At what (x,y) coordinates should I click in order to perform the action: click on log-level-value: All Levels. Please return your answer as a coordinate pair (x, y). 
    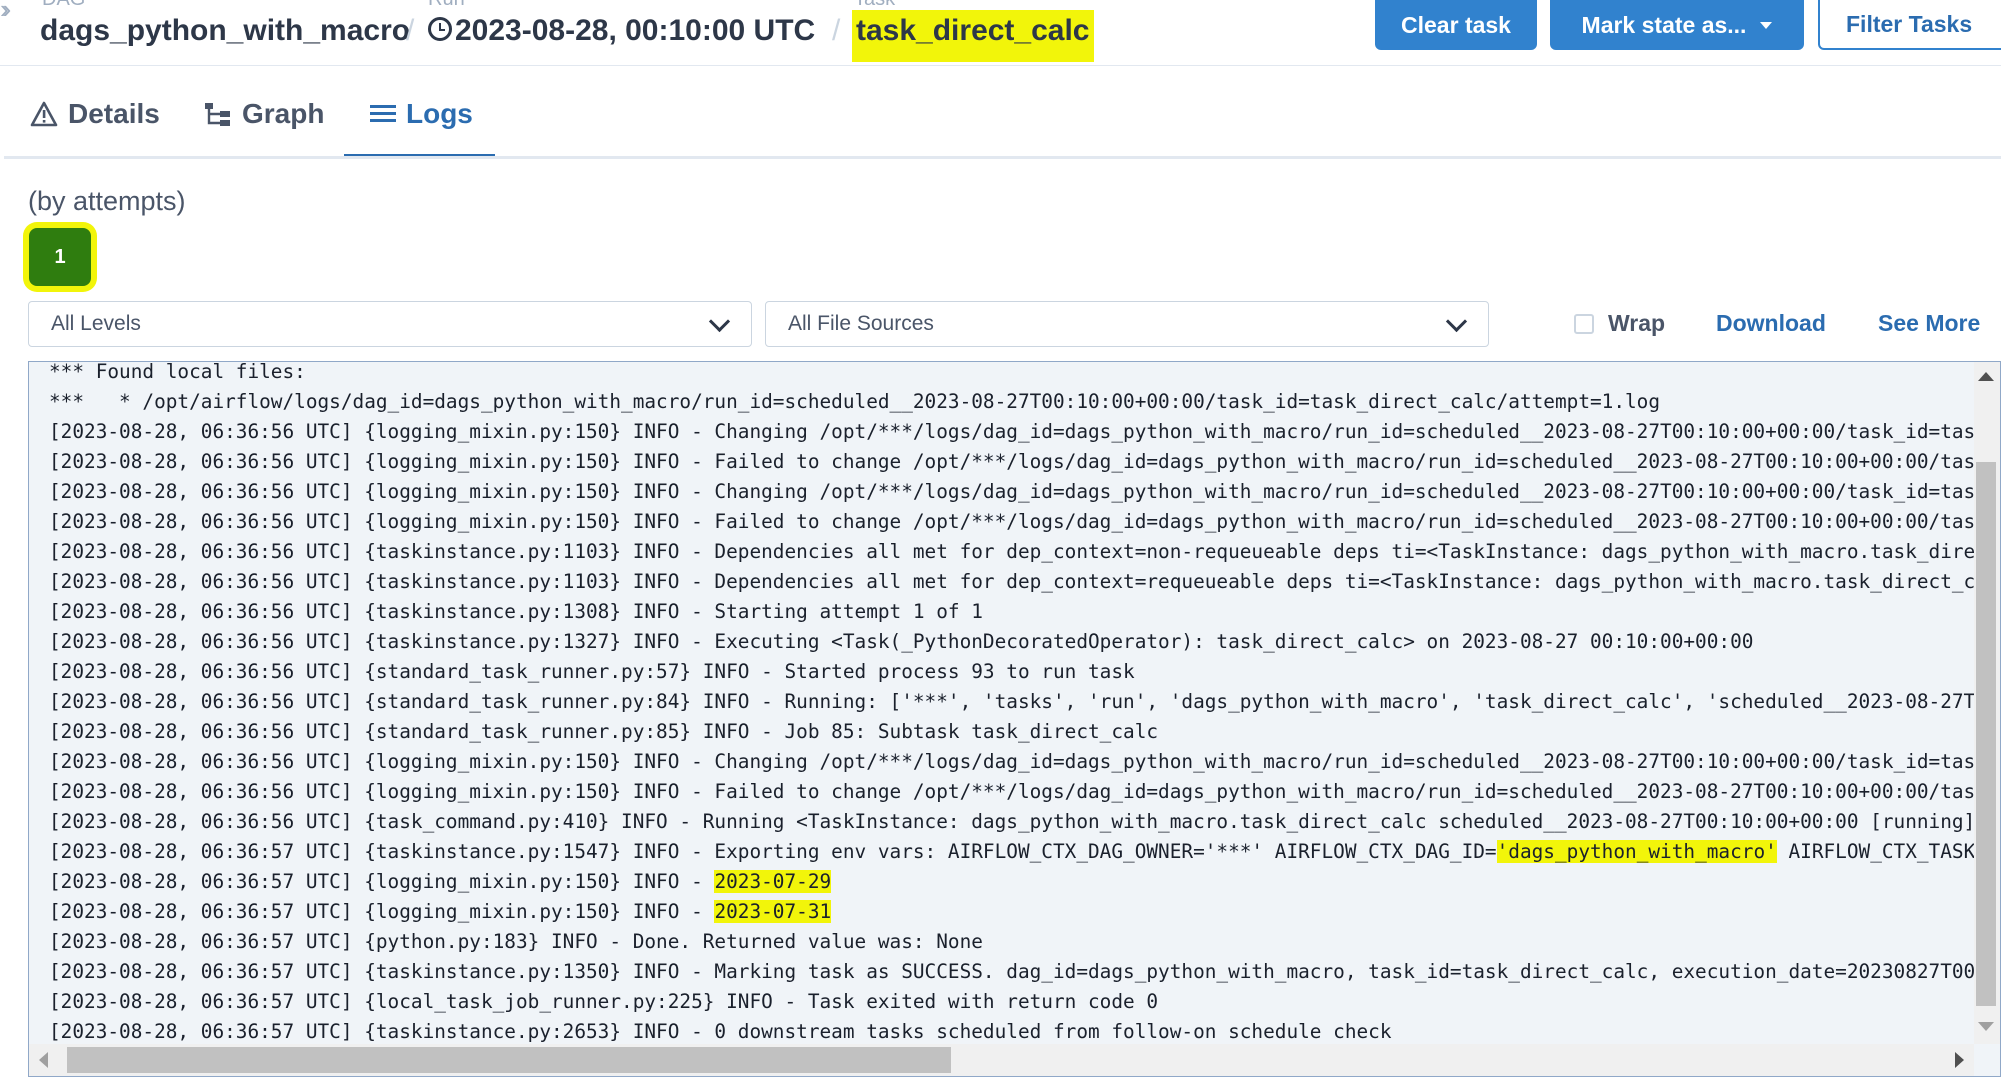
    Looking at the image, I should click on (96, 323).